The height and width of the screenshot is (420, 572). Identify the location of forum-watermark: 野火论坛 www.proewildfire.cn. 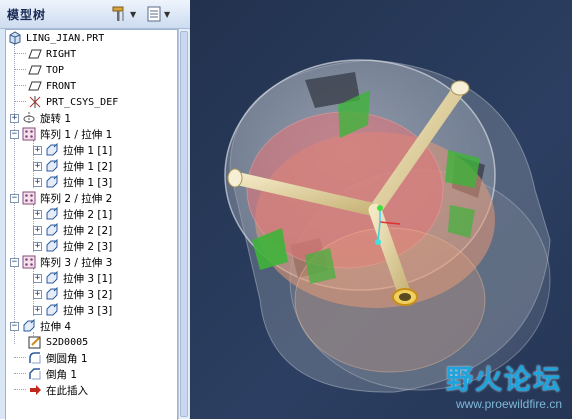
(504, 384).